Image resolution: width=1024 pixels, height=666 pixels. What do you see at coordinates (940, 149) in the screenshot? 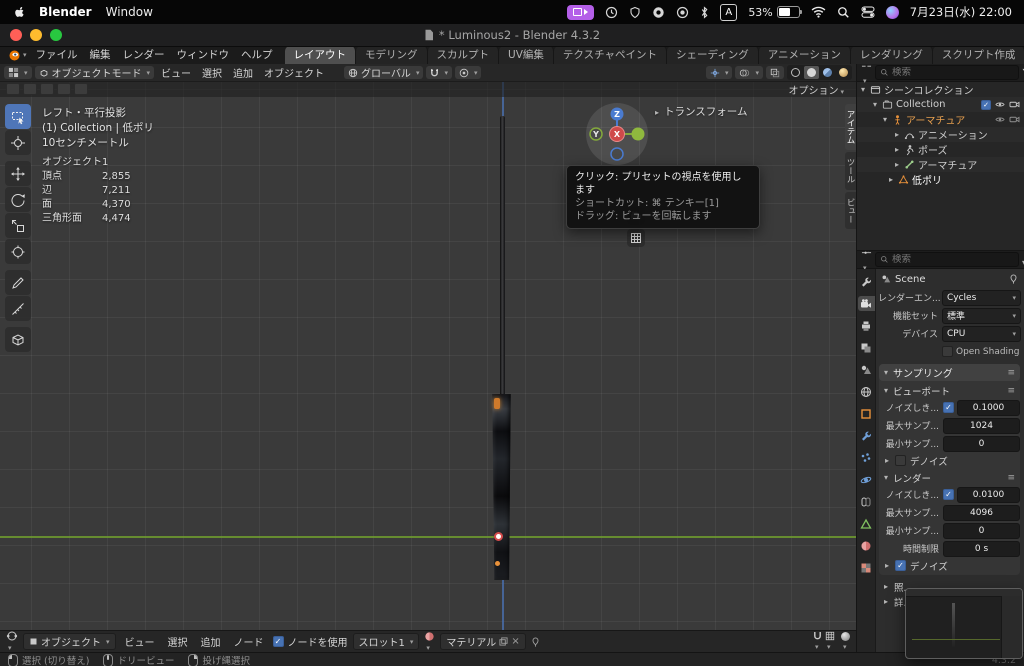
I see `outliner-row-pose: ポーズ` at bounding box center [940, 149].